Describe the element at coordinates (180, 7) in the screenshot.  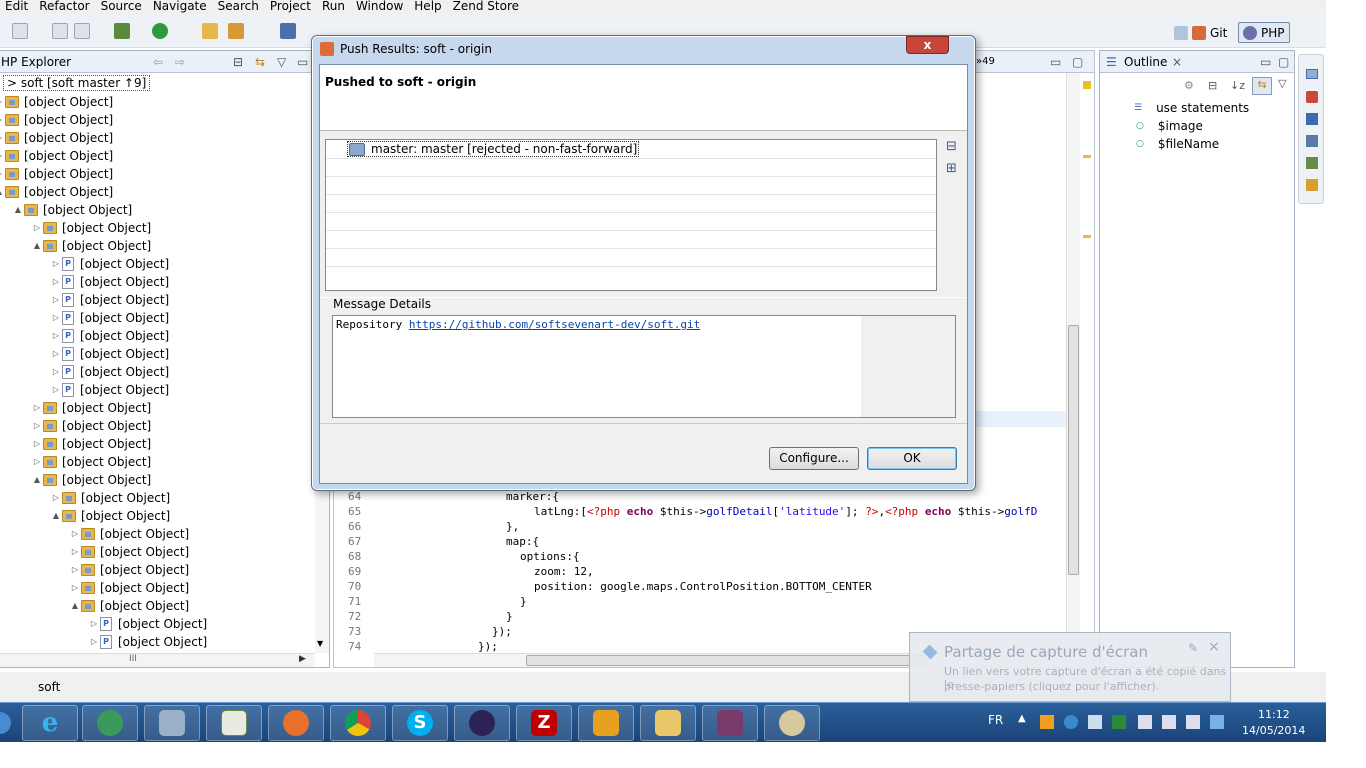
I see `menu-item: Navigate` at that location.